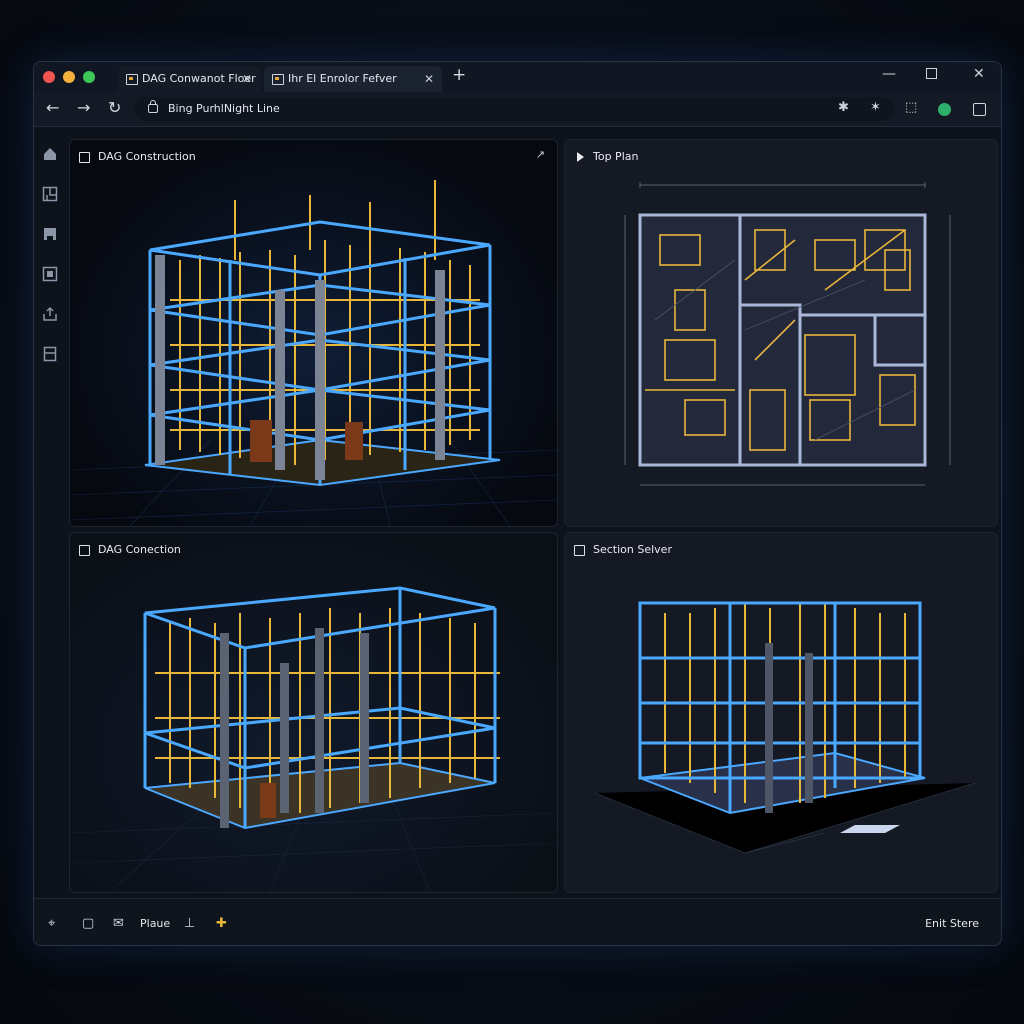 The width and height of the screenshot is (1024, 1024). What do you see at coordinates (540, 154) in the screenshot?
I see `pointer-icon: ↗` at bounding box center [540, 154].